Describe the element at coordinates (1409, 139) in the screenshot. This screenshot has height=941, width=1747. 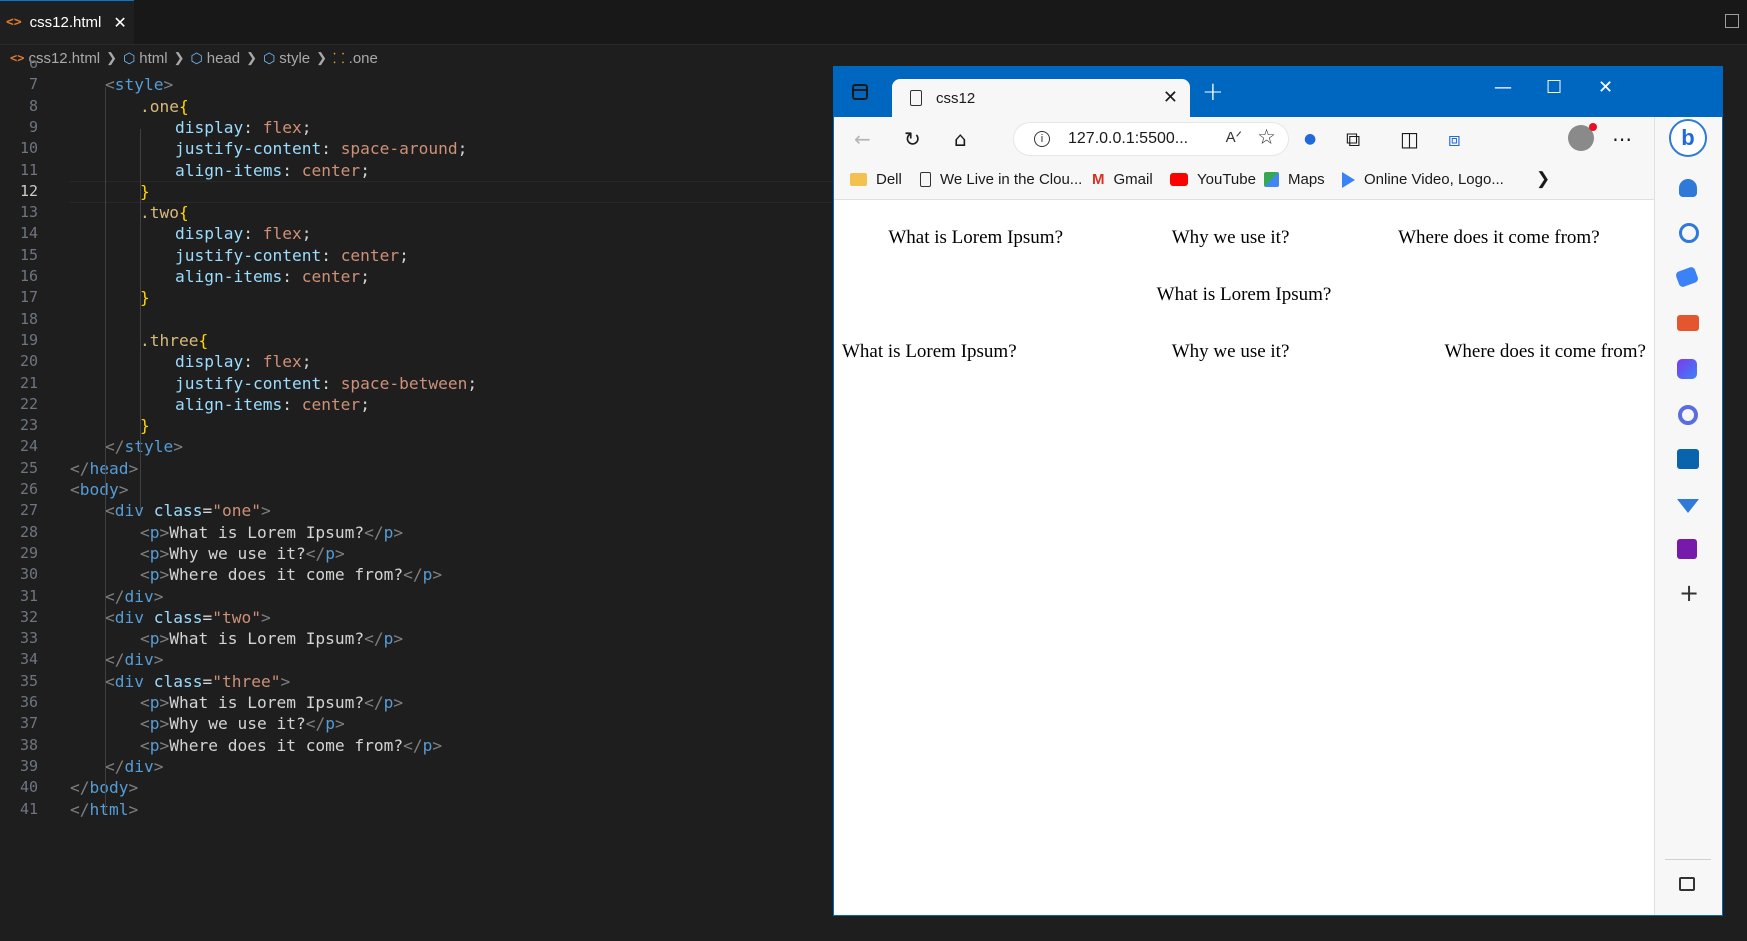
I see `split-screen-icon: ◫` at that location.